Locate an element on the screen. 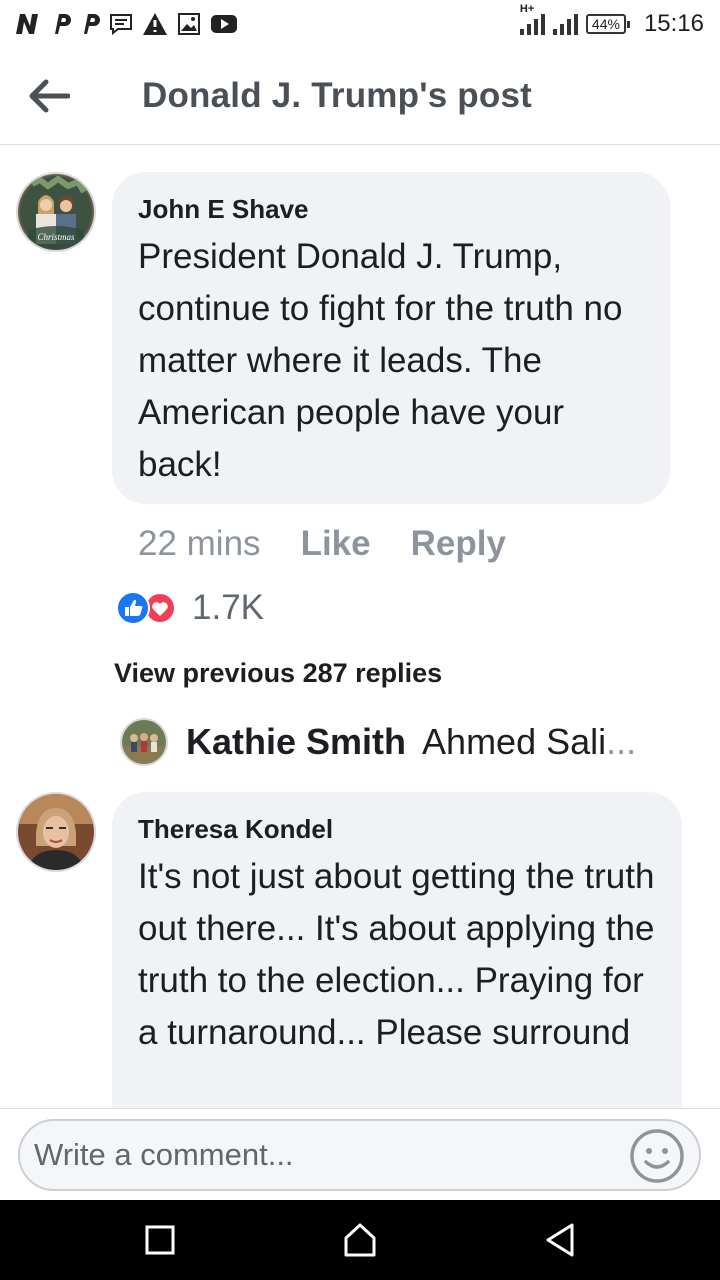 This screenshot has width=720, height=1280. image-icon is located at coordinates (189, 24).